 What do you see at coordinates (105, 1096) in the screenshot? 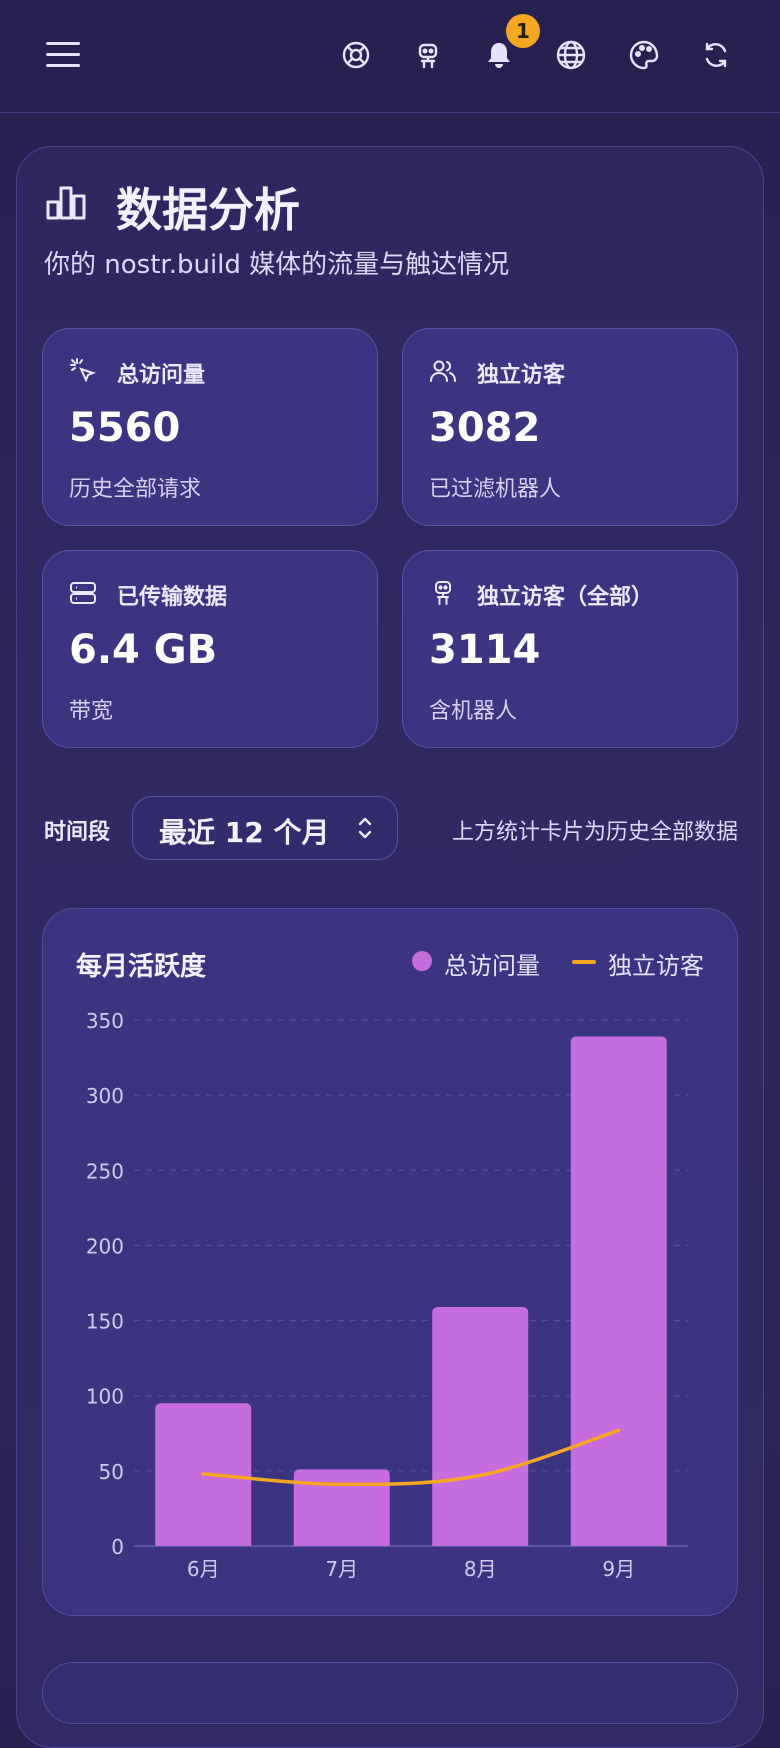
I see `y-tick-label: 300` at bounding box center [105, 1096].